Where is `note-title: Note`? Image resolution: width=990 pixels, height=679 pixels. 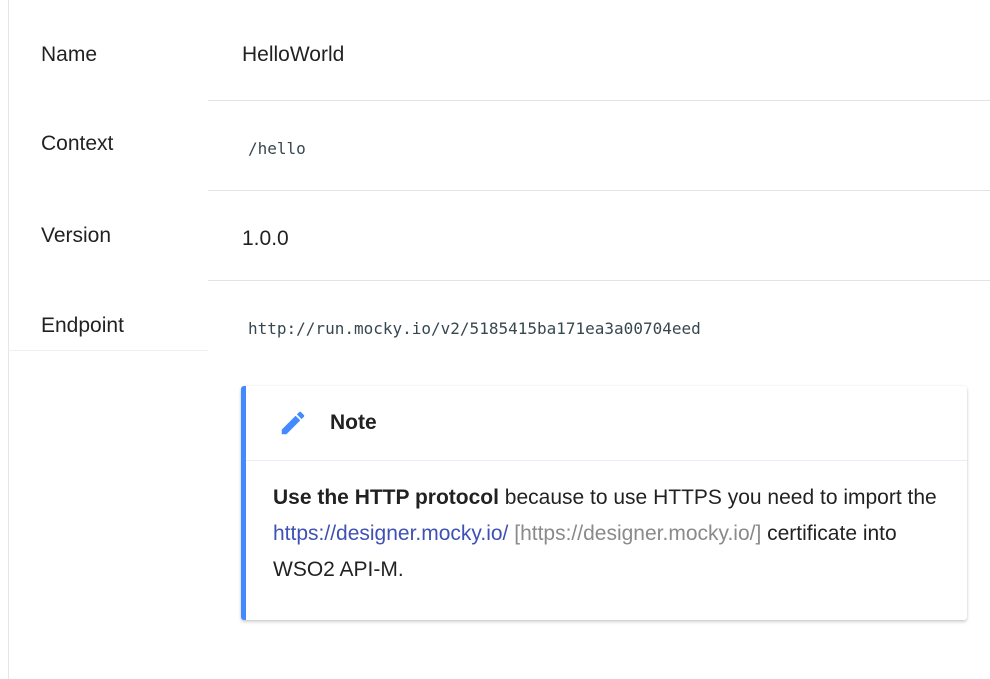
note-title: Note is located at coordinates (353, 422).